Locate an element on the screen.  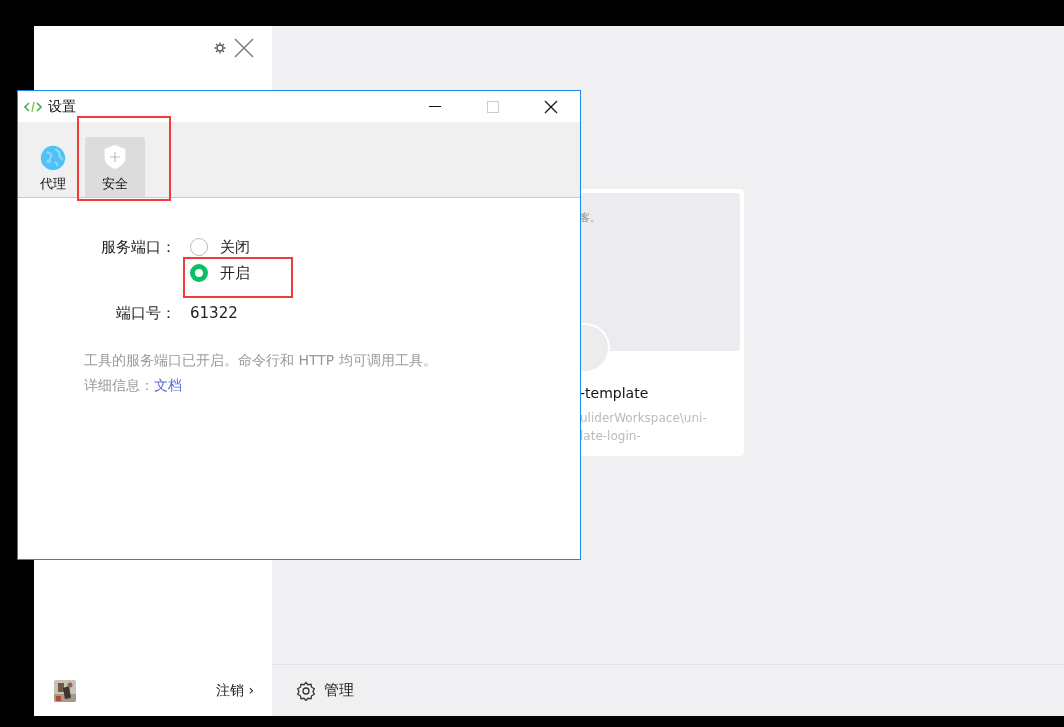
field-label: 端口号： is located at coordinates (145, 313).